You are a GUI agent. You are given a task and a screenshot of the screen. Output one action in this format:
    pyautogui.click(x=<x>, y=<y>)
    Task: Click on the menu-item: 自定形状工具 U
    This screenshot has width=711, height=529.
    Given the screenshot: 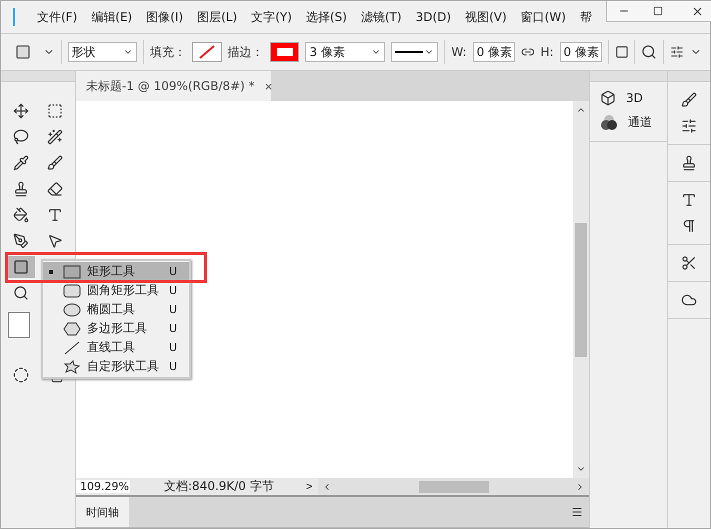 What is the action you would take?
    pyautogui.click(x=116, y=366)
    